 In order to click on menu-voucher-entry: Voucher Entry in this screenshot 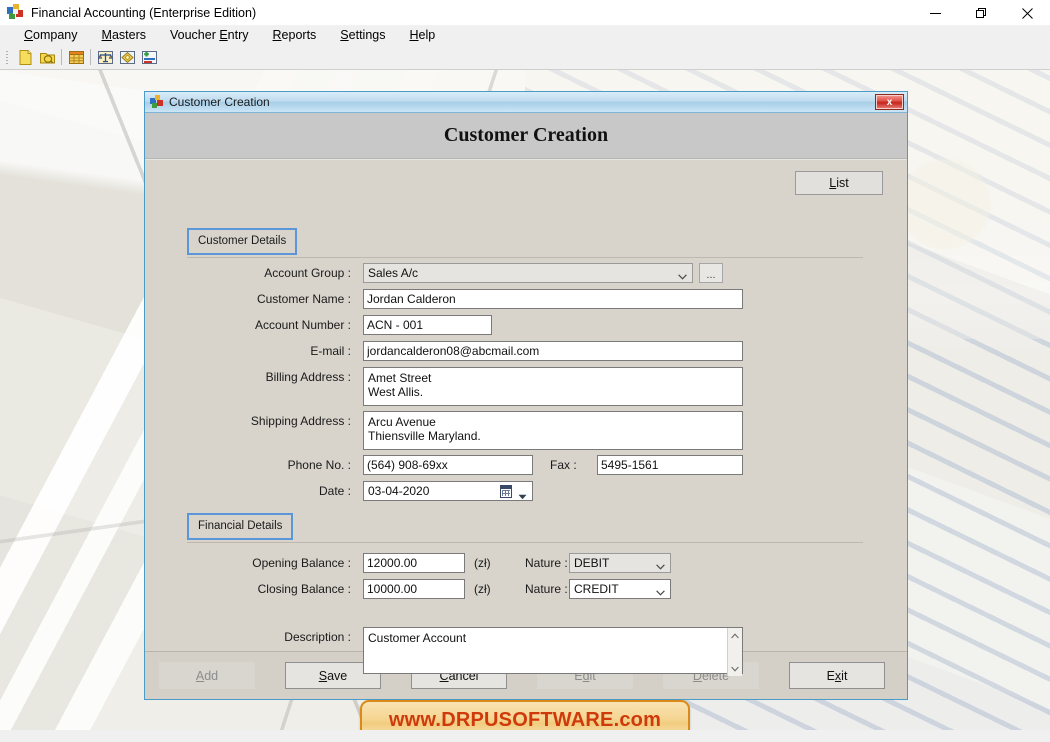, I will do `click(209, 35)`.